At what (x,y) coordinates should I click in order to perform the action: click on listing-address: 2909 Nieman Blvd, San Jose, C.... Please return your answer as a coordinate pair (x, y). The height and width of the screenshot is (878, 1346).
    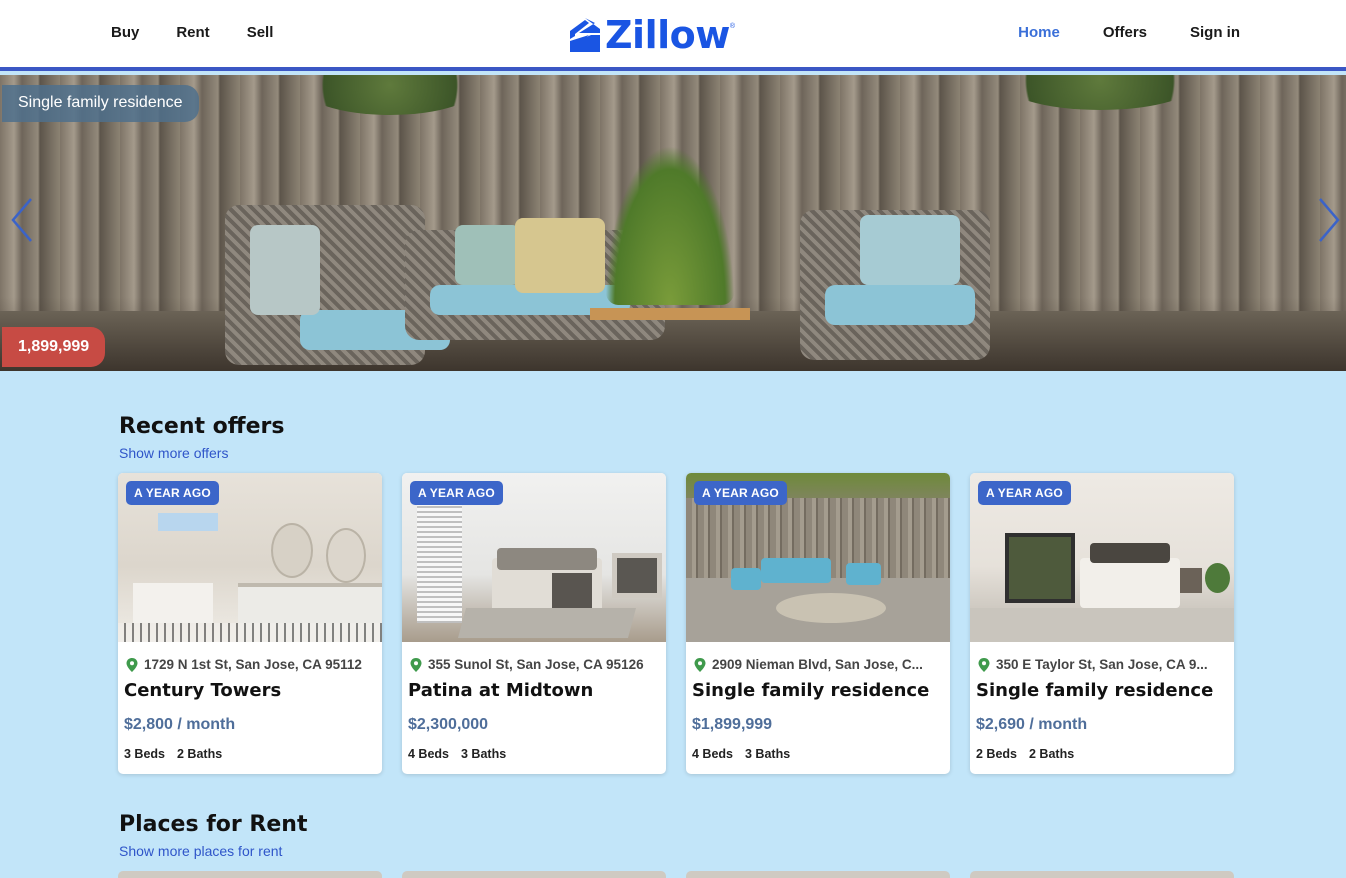
    Looking at the image, I should click on (820, 664).